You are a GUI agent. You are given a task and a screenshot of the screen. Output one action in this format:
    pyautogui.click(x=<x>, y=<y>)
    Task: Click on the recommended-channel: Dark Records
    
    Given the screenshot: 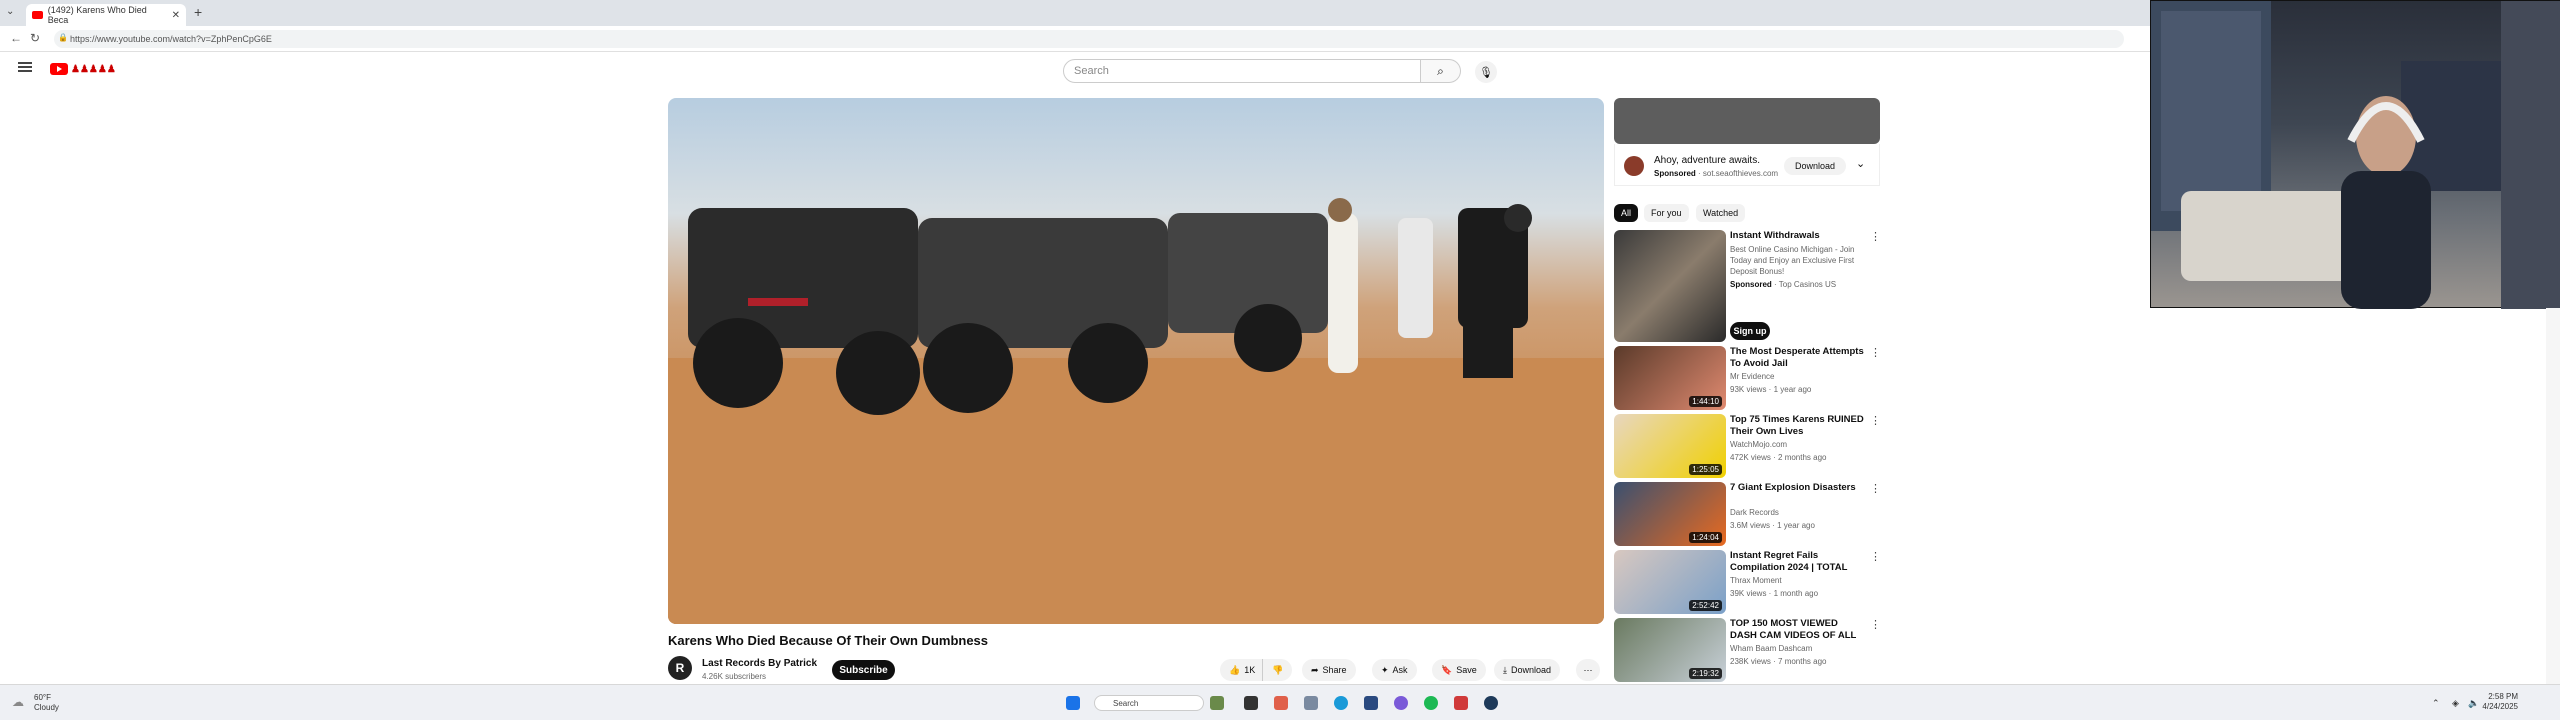 What is the action you would take?
    pyautogui.click(x=1754, y=512)
    